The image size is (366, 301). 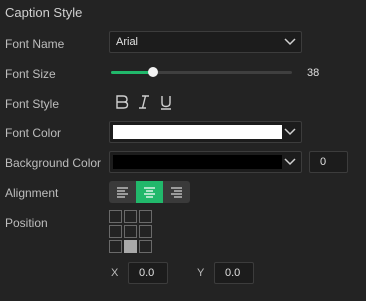 I want to click on position-middle-right, so click(x=145, y=231).